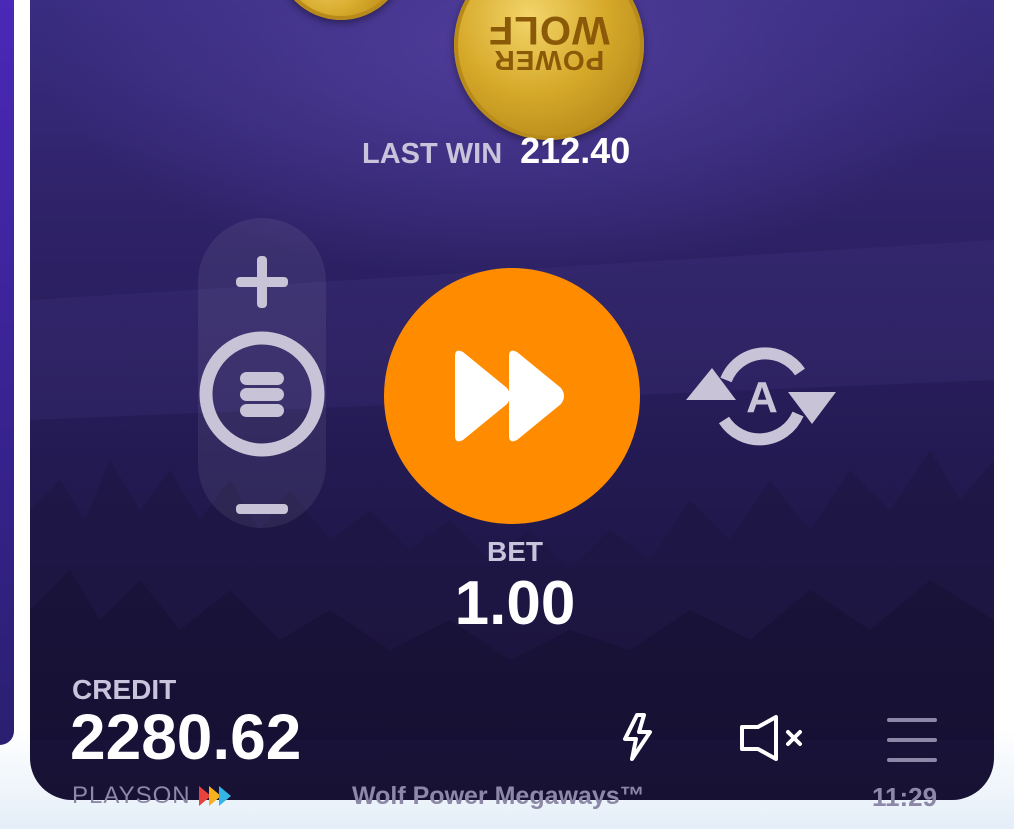 This screenshot has width=1014, height=829. I want to click on bet-value: 1.00, so click(515, 603).